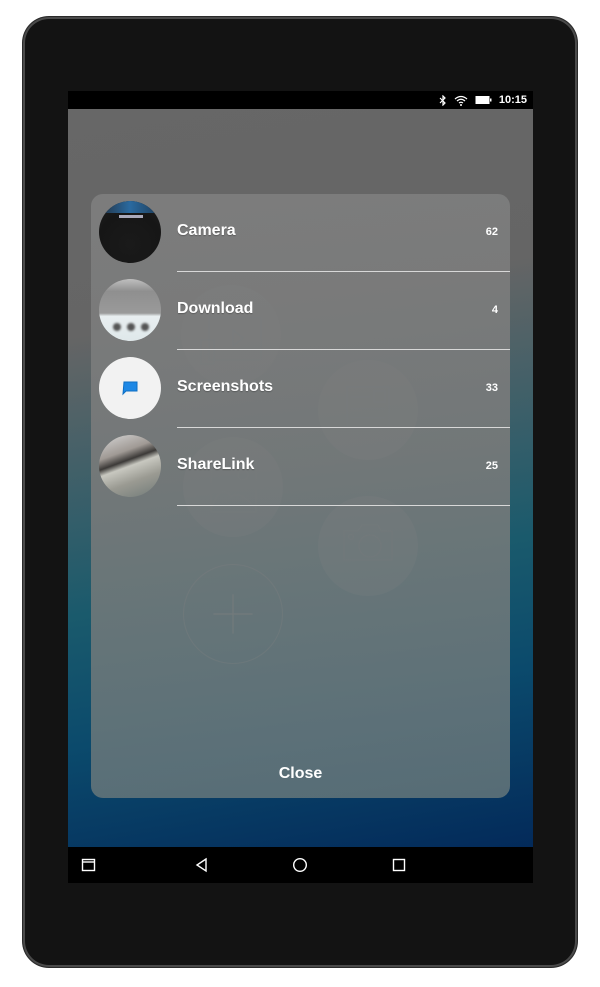  I want to click on bluetooth-icon, so click(443, 100).